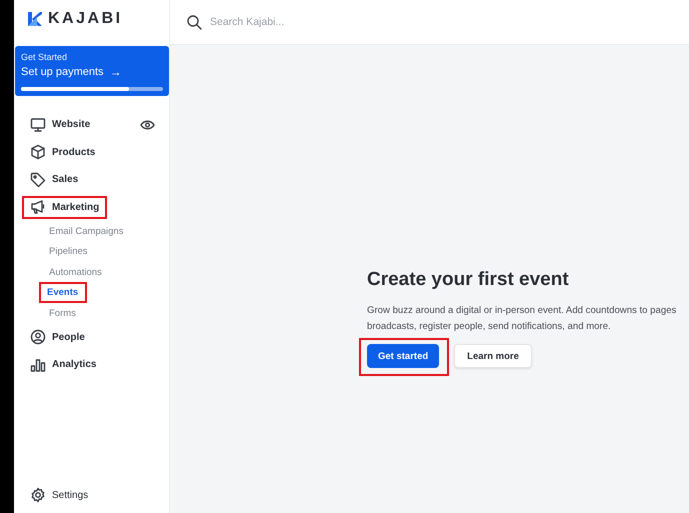 The image size is (689, 513). Describe the element at coordinates (116, 72) in the screenshot. I see `arrow-icon: →` at that location.